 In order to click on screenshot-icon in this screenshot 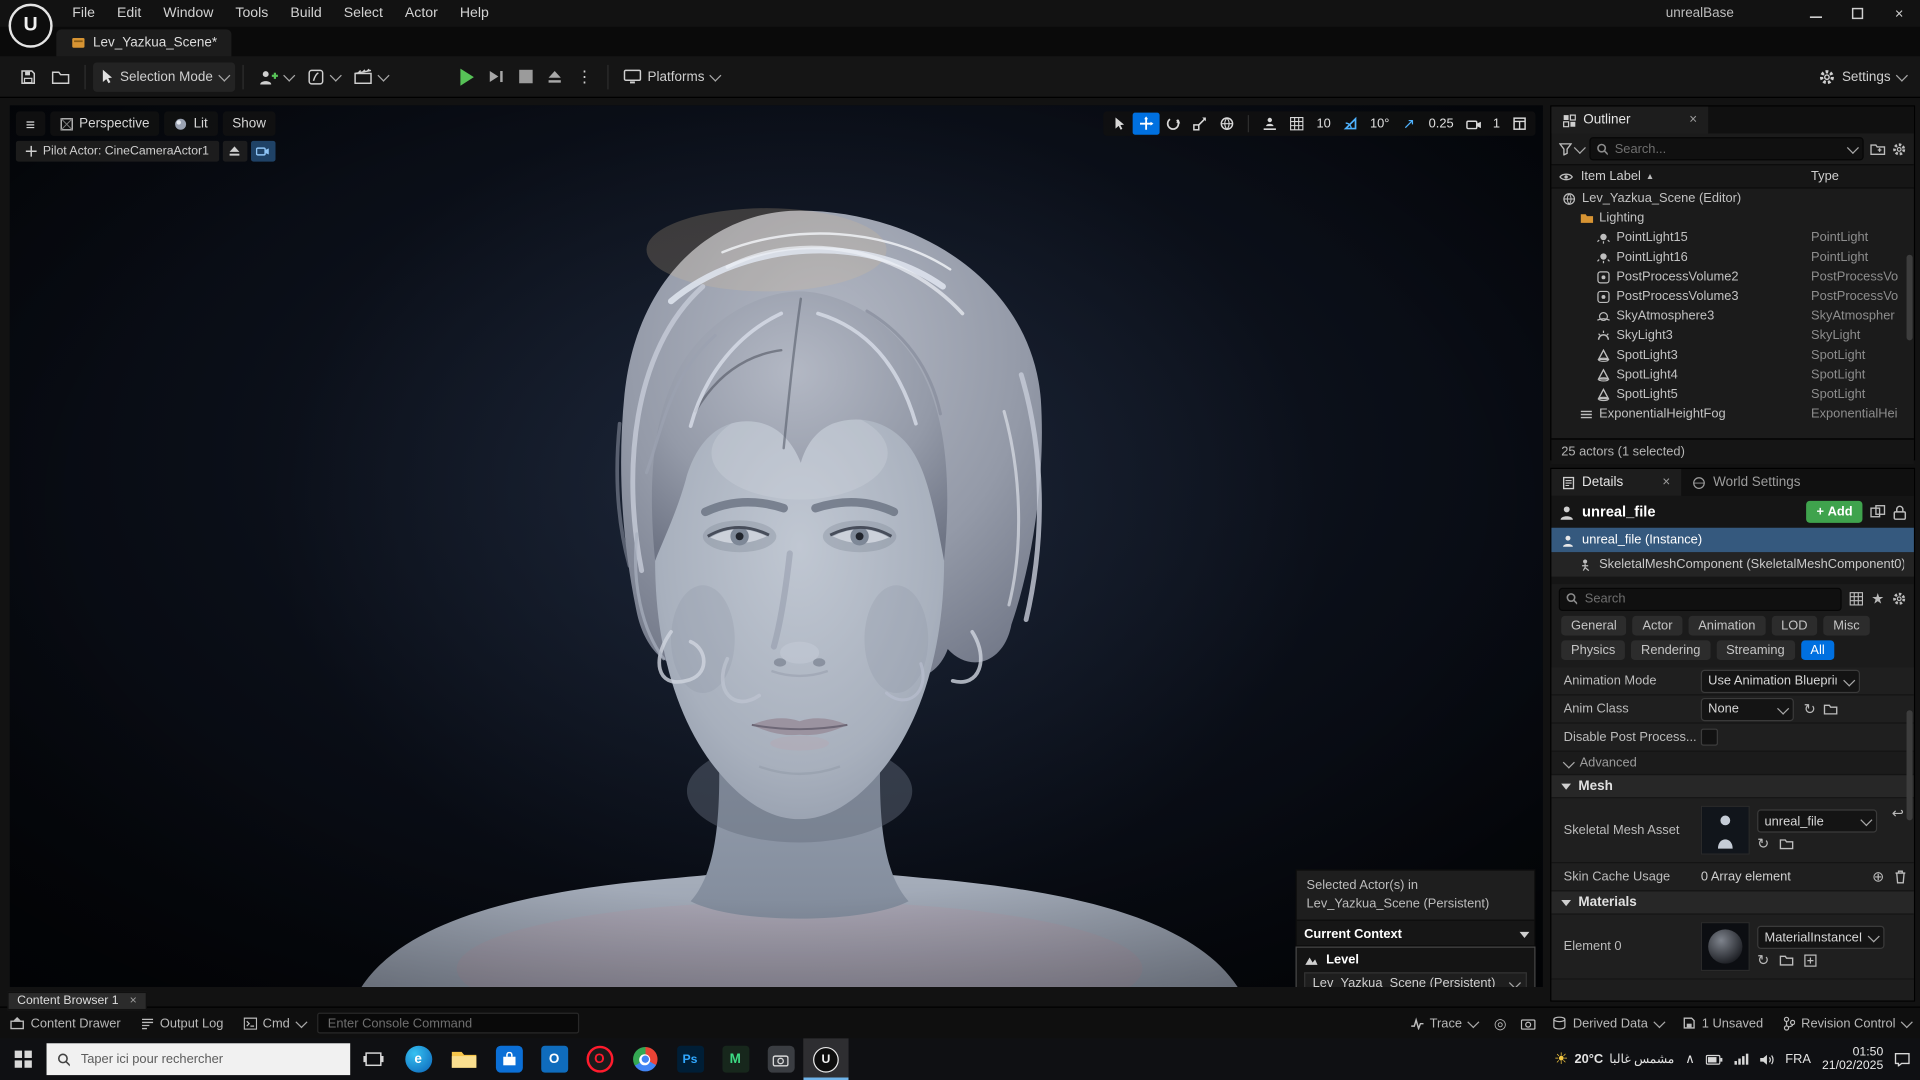, I will do `click(1529, 1023)`.